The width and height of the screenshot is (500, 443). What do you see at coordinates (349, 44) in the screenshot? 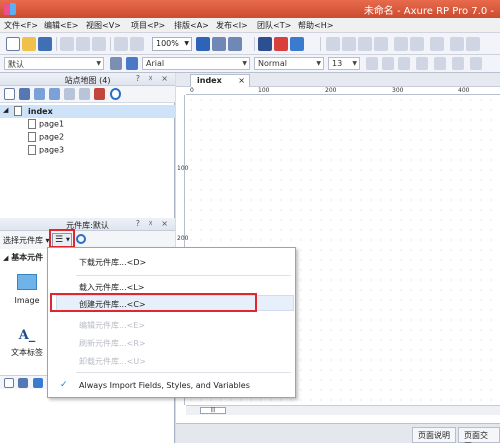
I see `ungroup-icon` at bounding box center [349, 44].